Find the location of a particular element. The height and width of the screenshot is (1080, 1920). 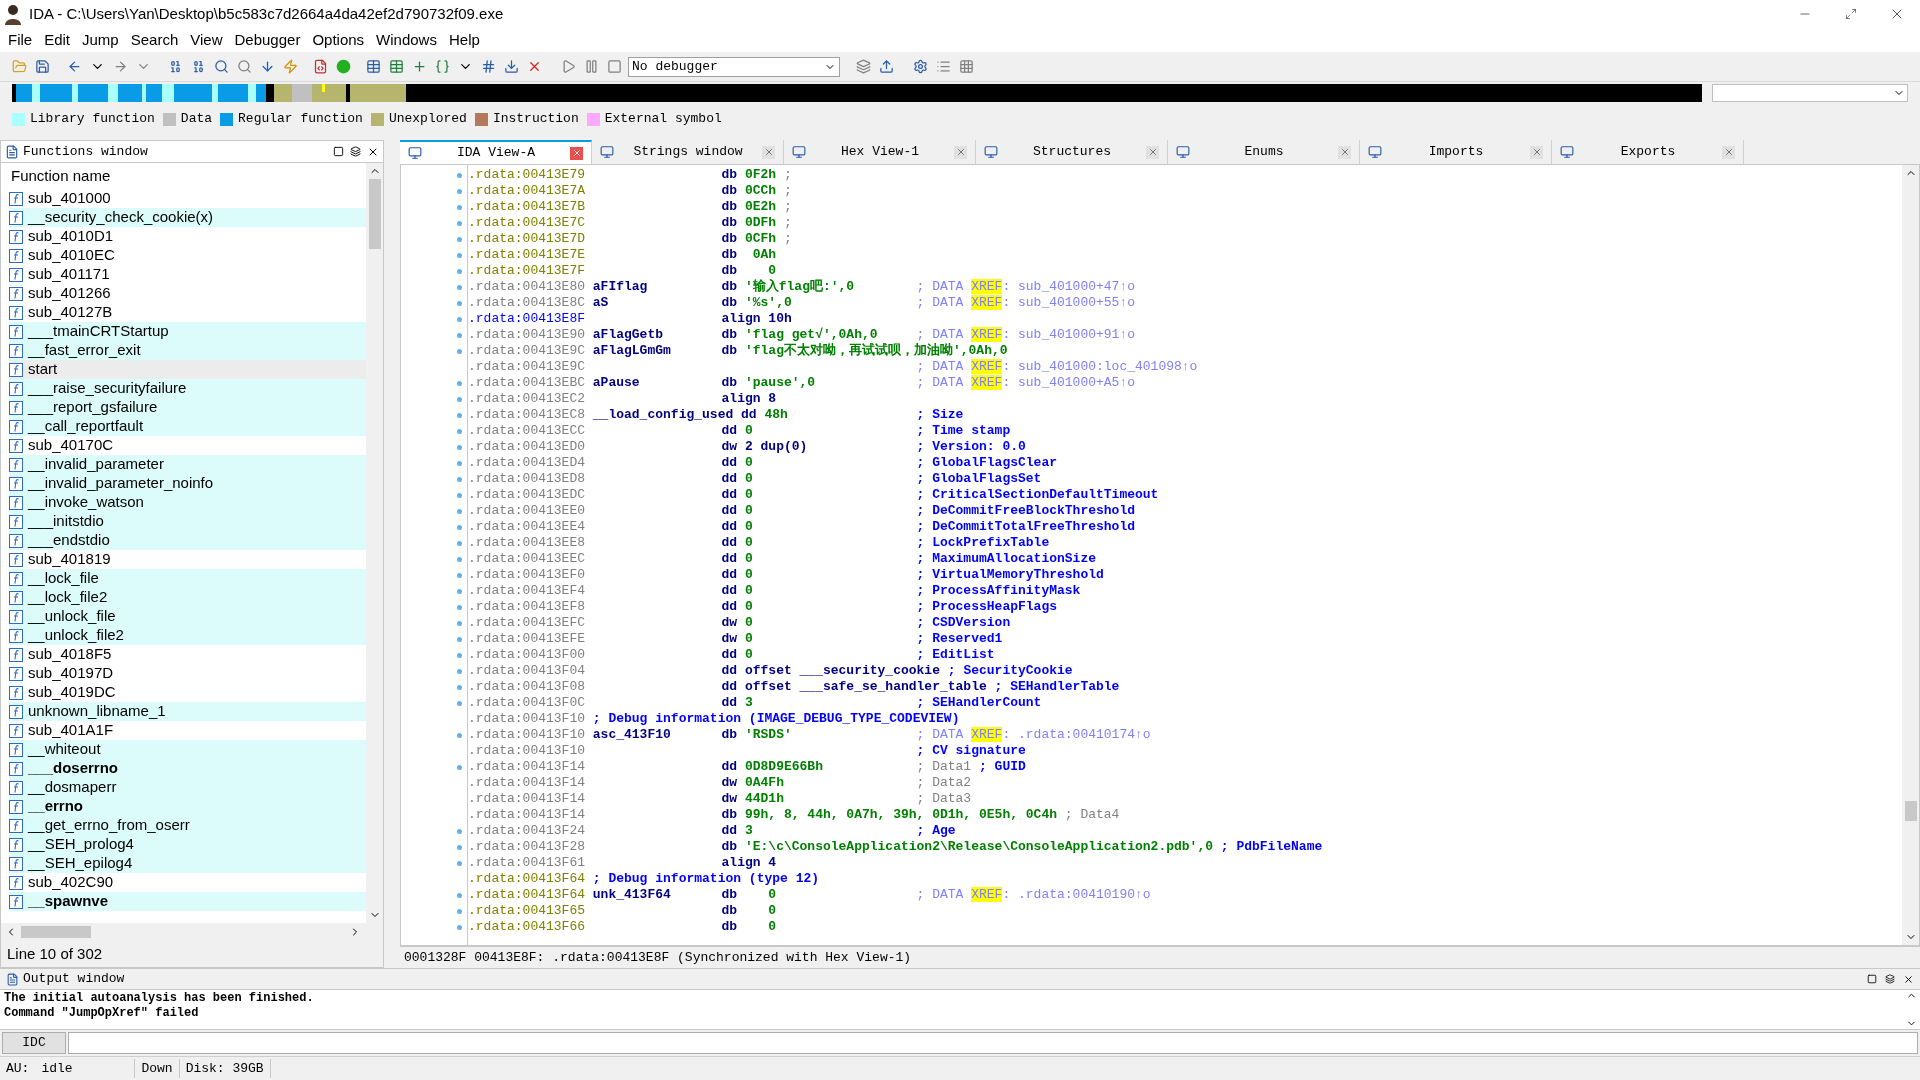

function-row: ___raise_securityfailure is located at coordinates (187, 388).